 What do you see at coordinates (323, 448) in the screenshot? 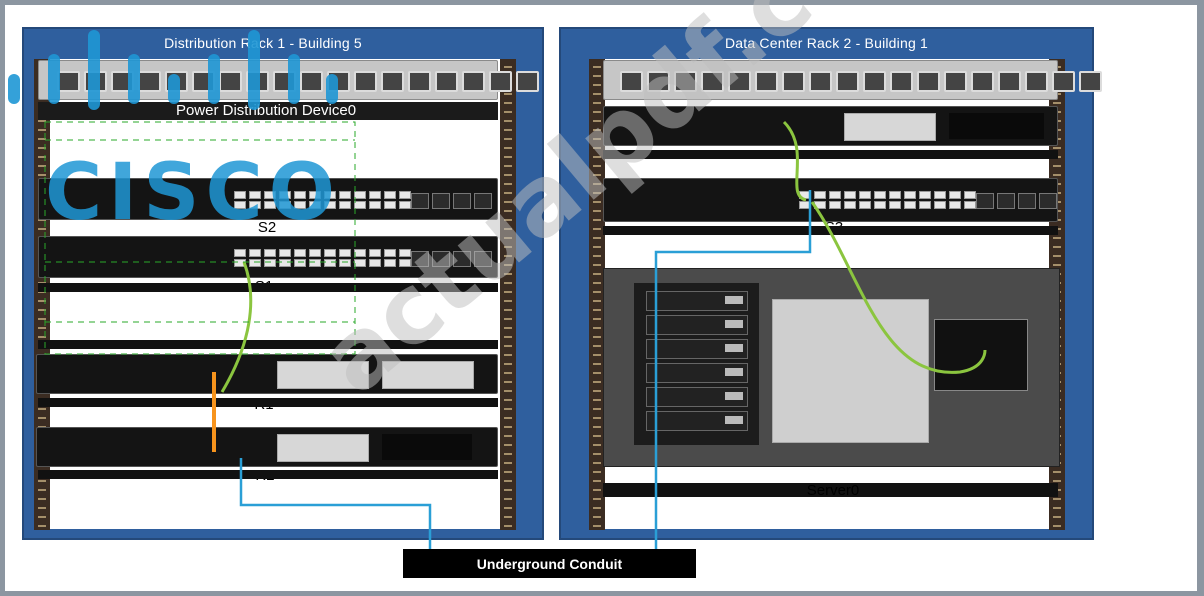
I see `router-r2-module` at bounding box center [323, 448].